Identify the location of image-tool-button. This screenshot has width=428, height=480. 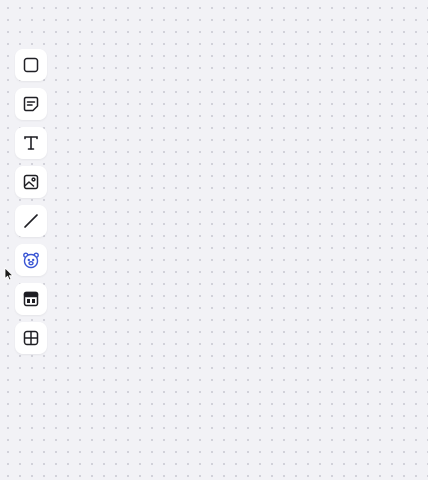
(31, 182).